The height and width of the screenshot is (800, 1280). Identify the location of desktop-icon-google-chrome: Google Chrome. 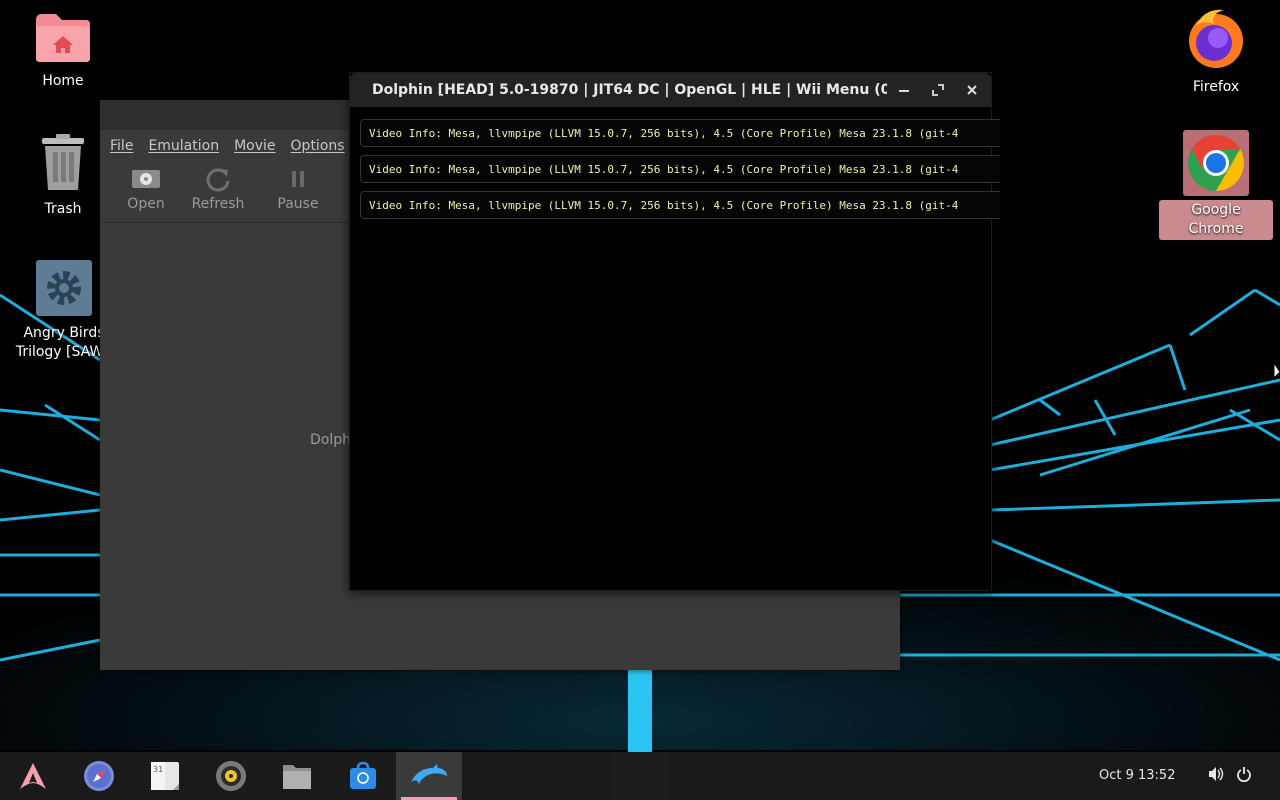
(1216, 185).